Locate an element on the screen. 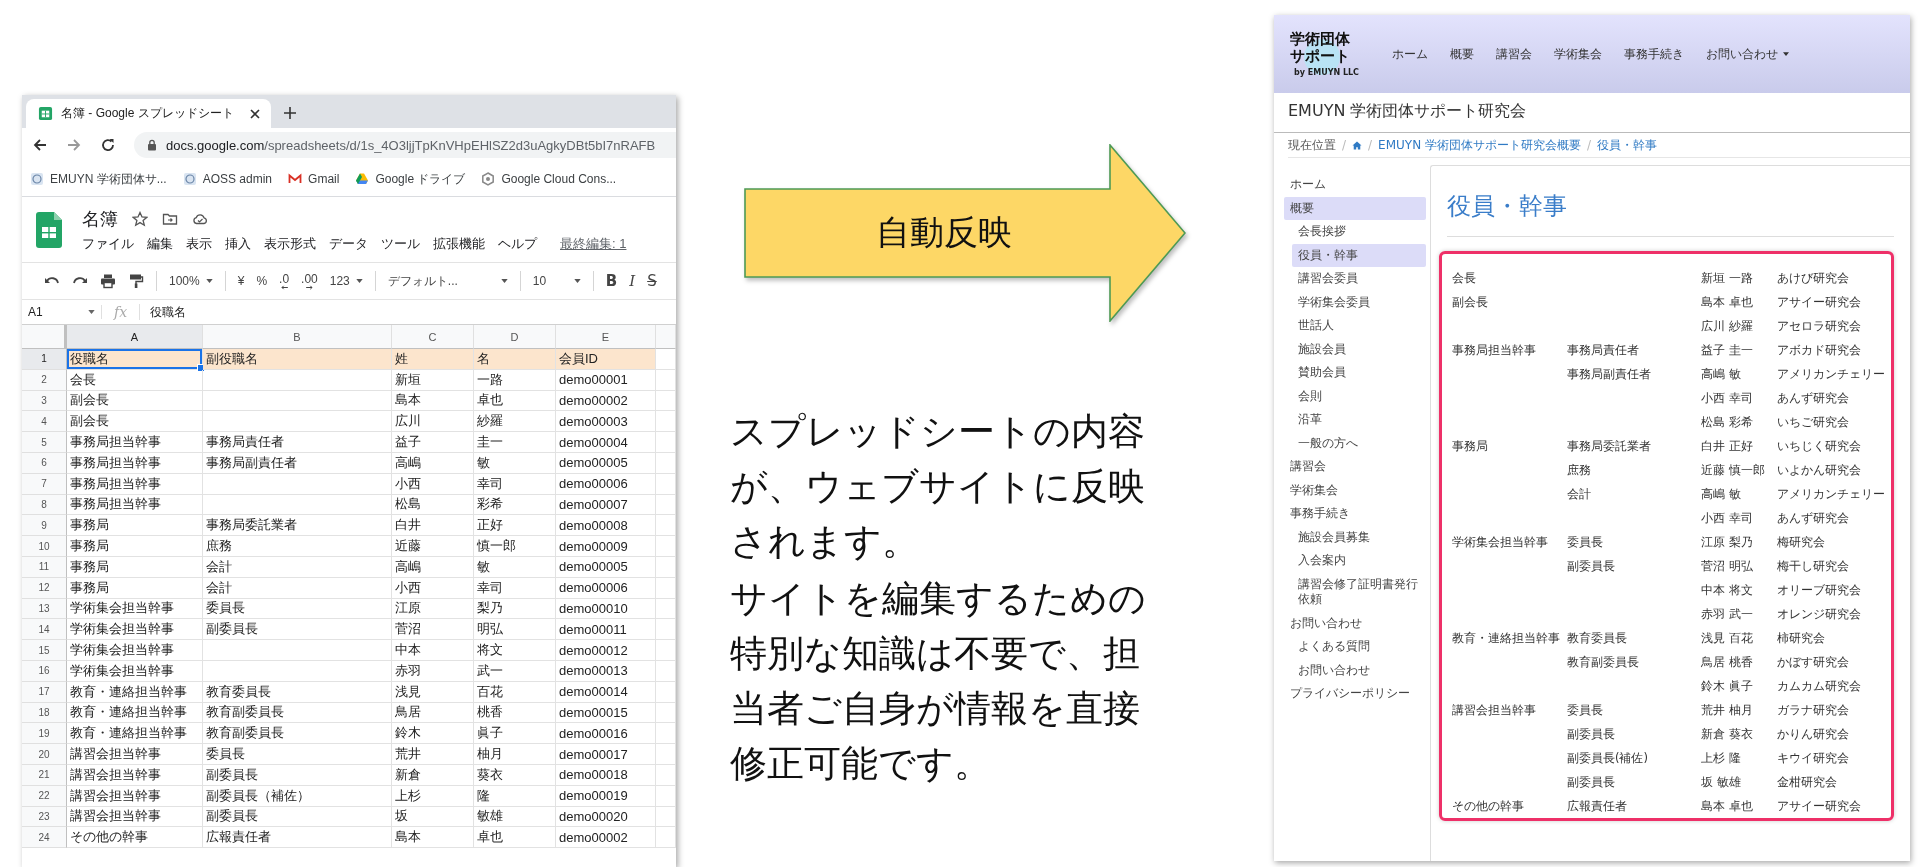 This screenshot has height=867, width=1921. sidebar-item: 講習会委員 is located at coordinates (1359, 279).